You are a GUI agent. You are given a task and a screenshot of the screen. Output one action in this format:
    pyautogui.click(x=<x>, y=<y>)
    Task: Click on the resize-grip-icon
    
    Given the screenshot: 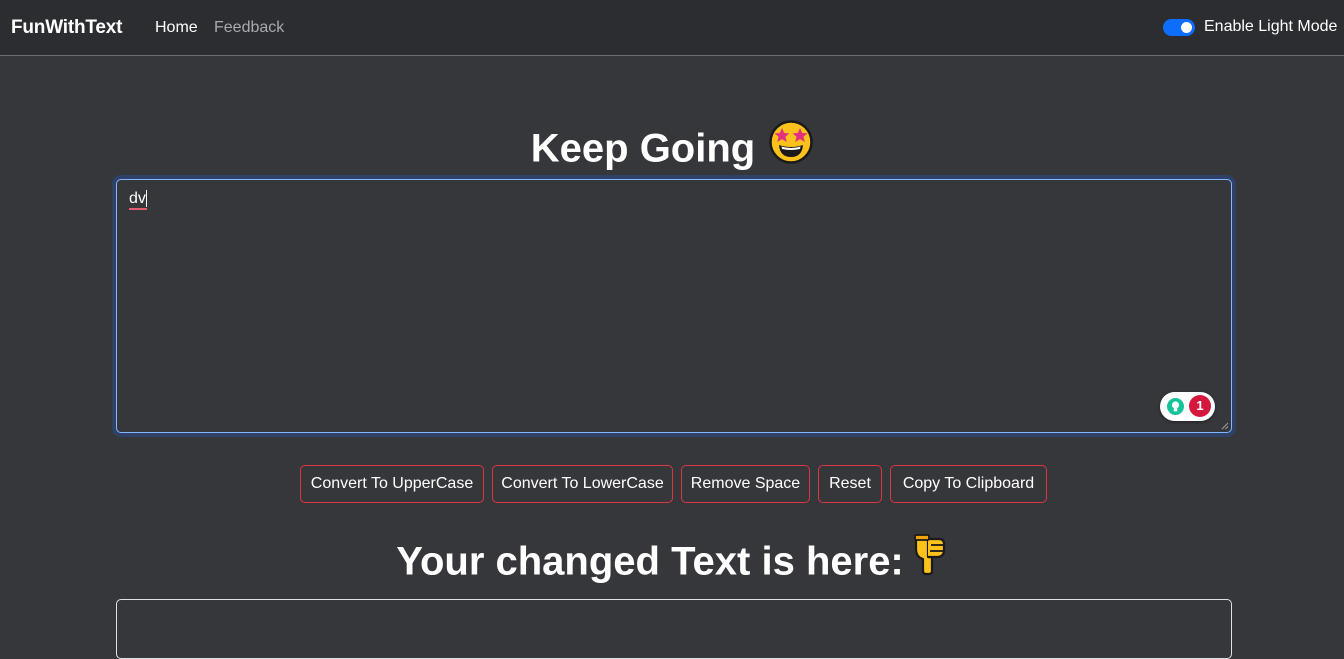 What is the action you would take?
    pyautogui.click(x=1225, y=426)
    